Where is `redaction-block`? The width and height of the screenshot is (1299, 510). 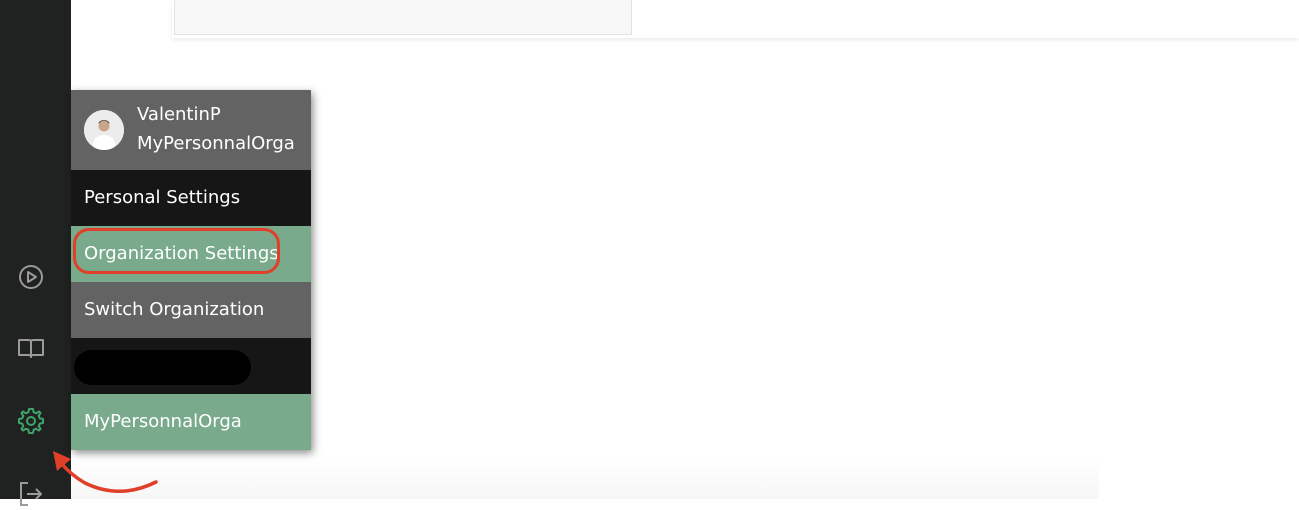
redaction-block is located at coordinates (162, 367).